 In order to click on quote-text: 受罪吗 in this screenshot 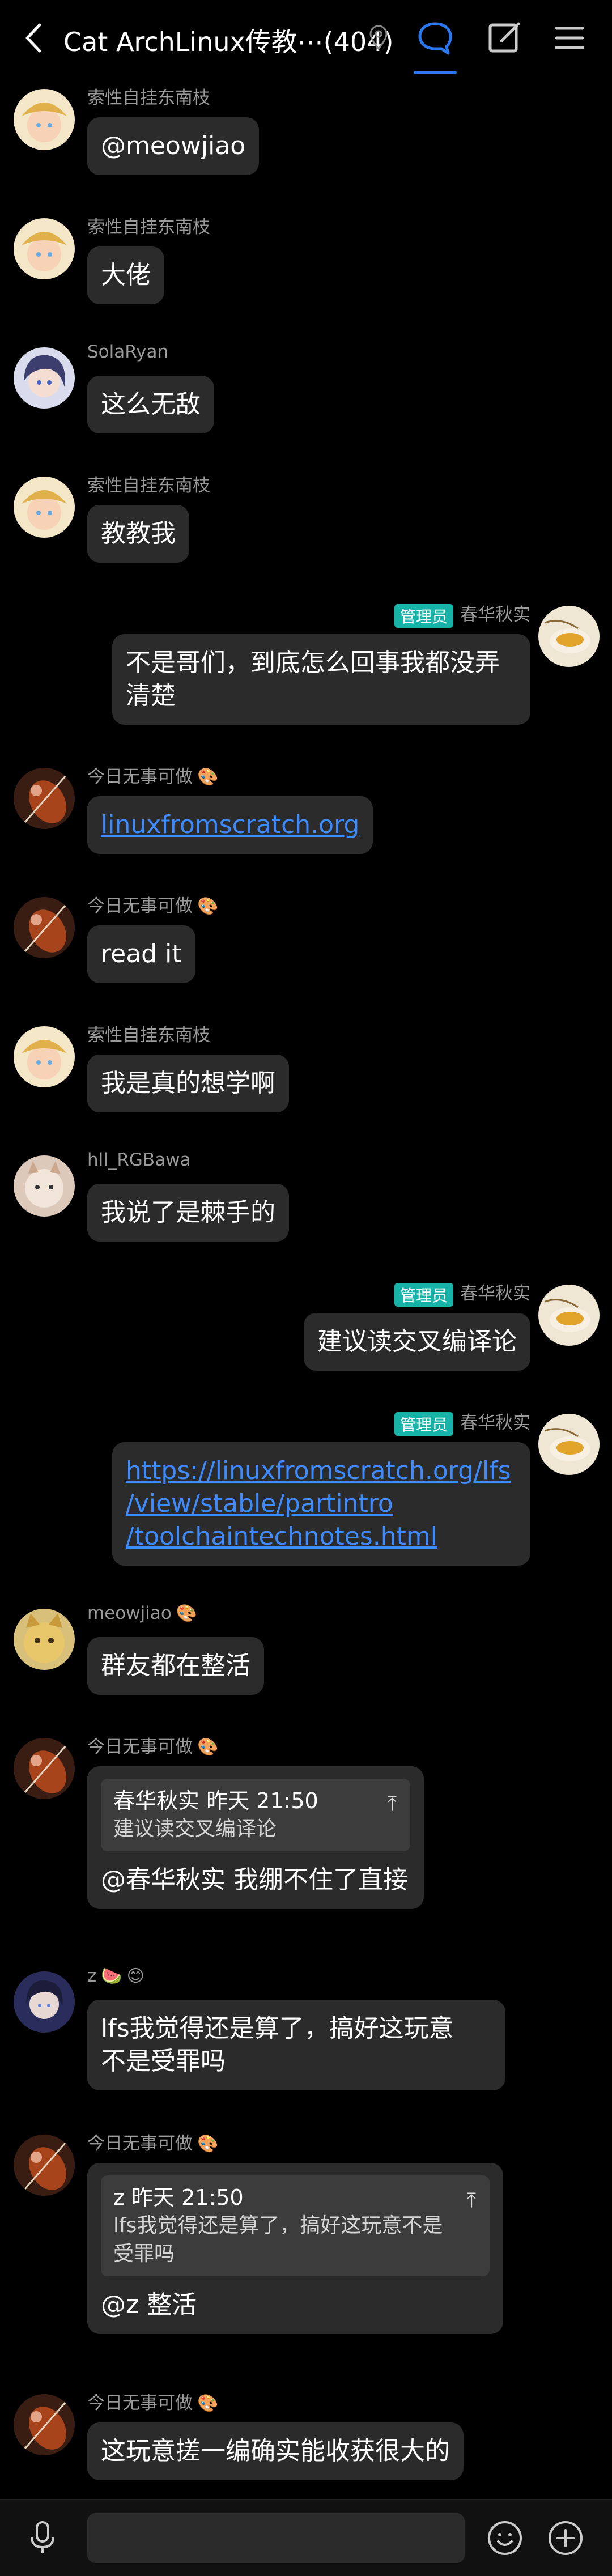, I will do `click(144, 2253)`.